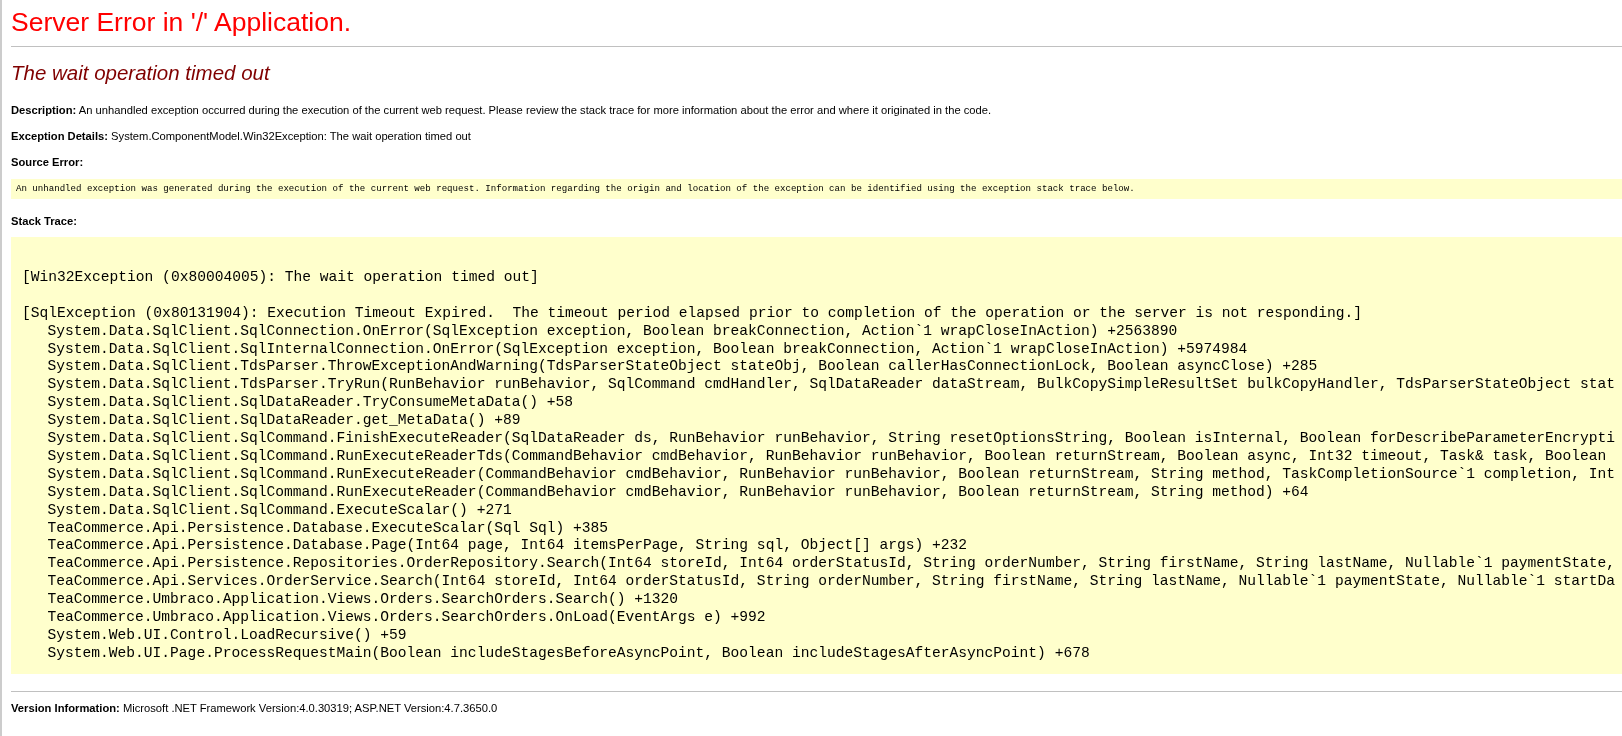 The image size is (1622, 736). What do you see at coordinates (831, 385) in the screenshot?
I see `stack-trace-line: System.Data.SqlClient.TdsParser.TryRun(RunBehavior runBehavior, SqlCommand cmdHandler, SqlDataReader dataStream, BulkCopySimpleResultSet bulkCopyHandler, TdsParserStateObject stat` at bounding box center [831, 385].